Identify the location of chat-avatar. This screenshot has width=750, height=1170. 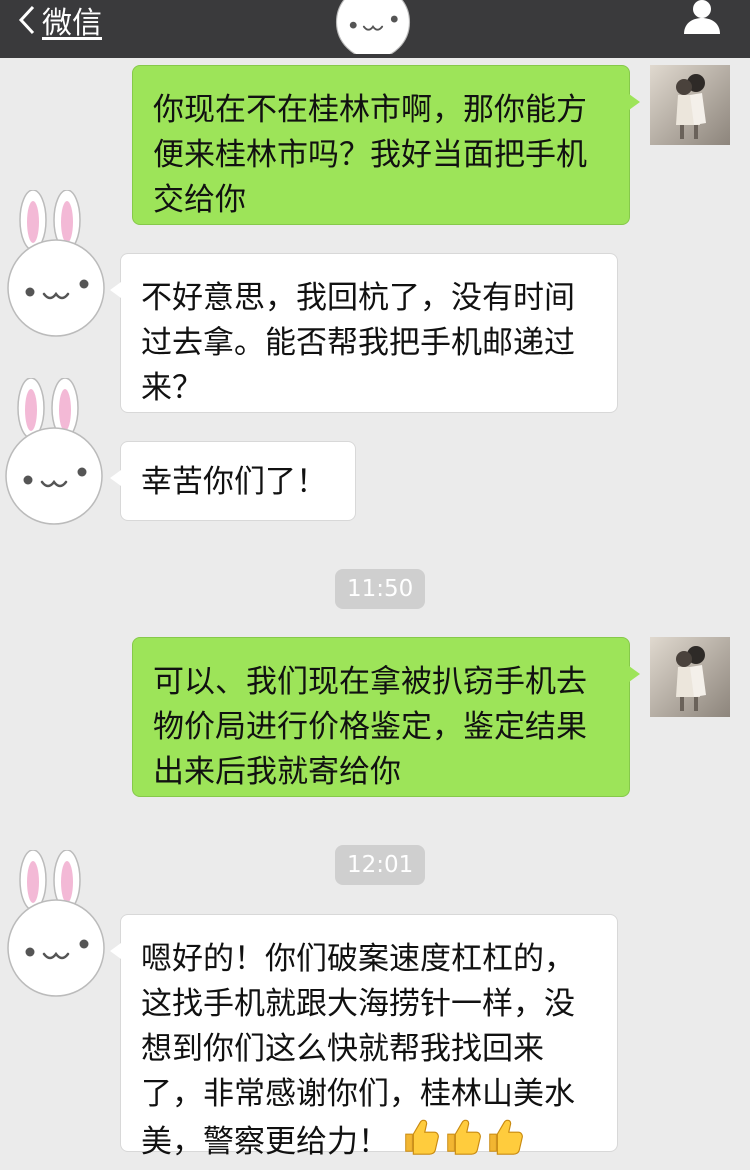
(373, 27).